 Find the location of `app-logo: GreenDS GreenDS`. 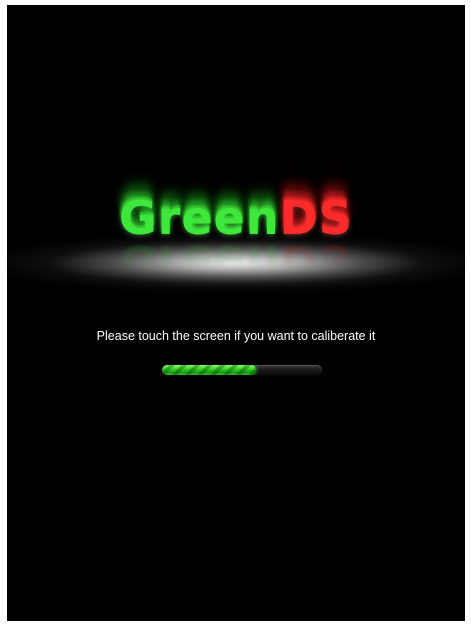

app-logo: GreenDS GreenDS is located at coordinates (236, 239).